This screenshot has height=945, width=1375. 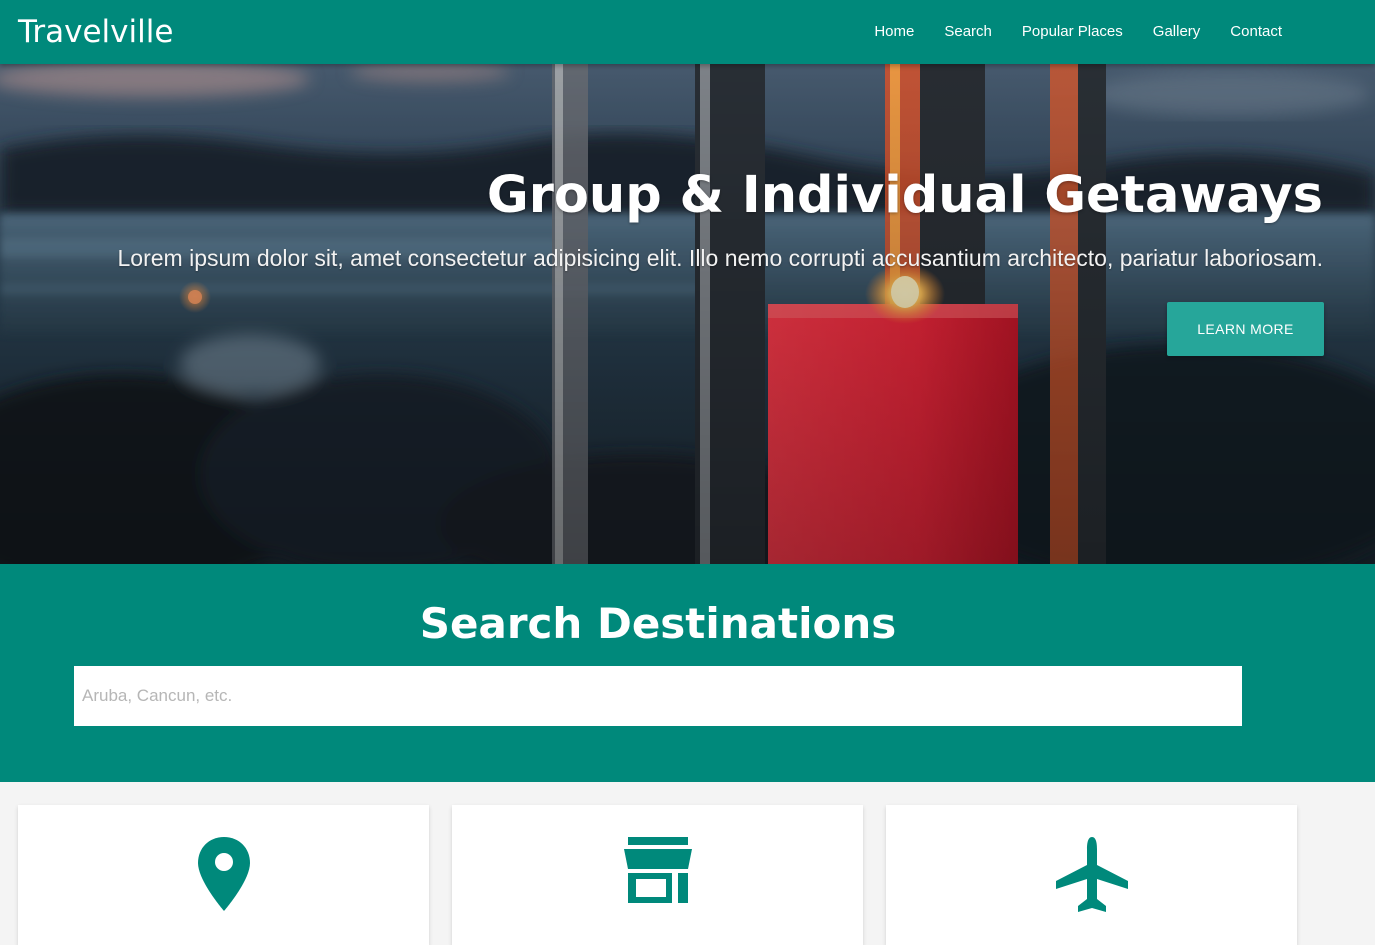 I want to click on store-icon, so click(x=657, y=870).